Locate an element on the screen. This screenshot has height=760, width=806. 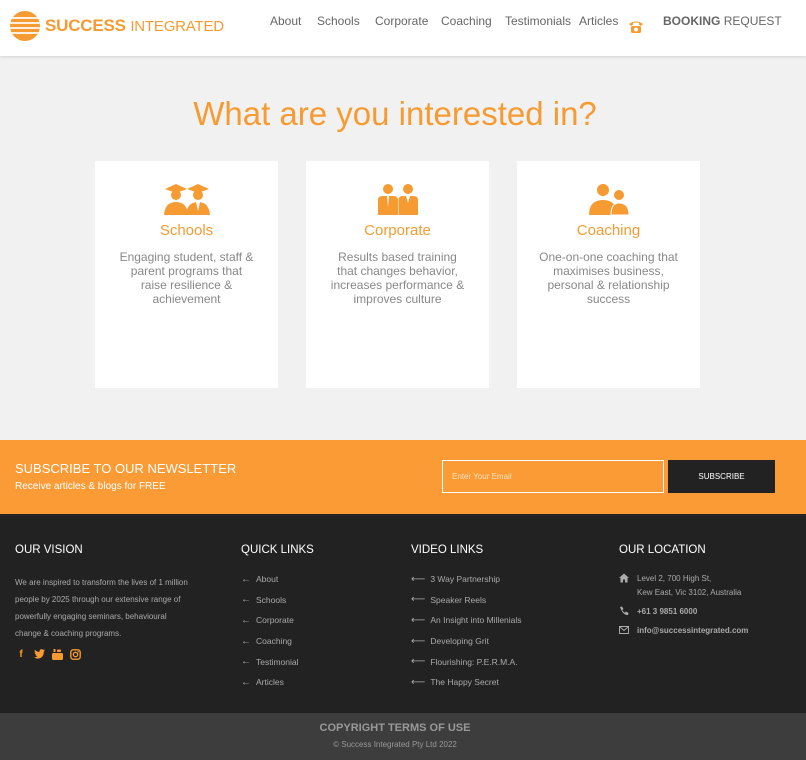
copyright-text: © Success Integrated Pty Ltd 2022 is located at coordinates (395, 744).